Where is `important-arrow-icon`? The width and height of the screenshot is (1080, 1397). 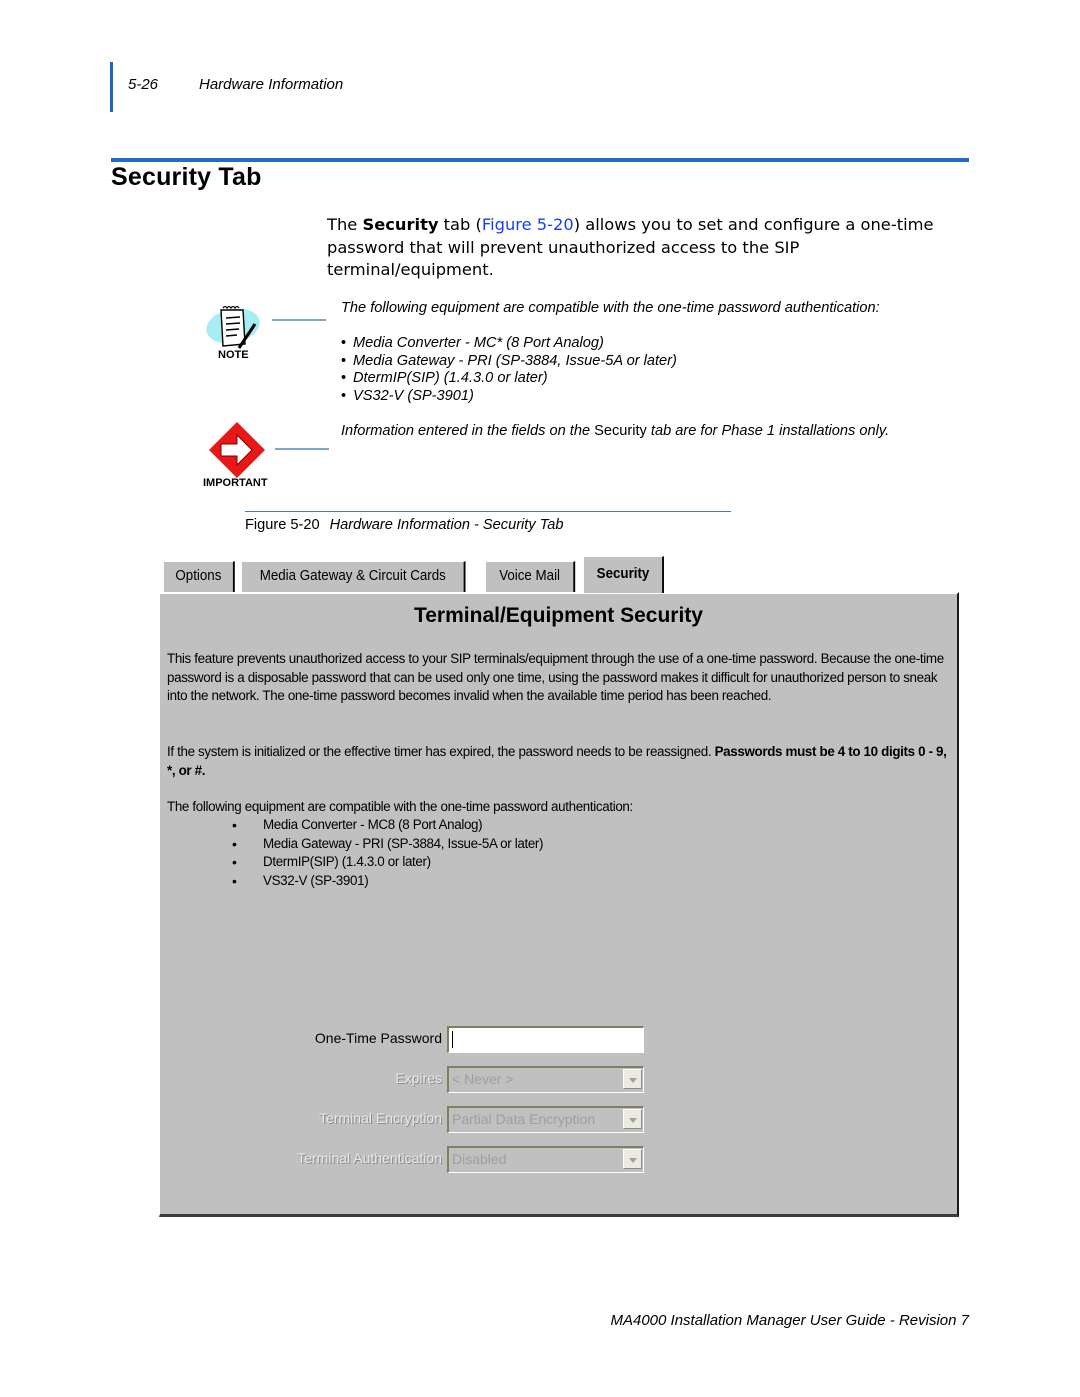
important-arrow-icon is located at coordinates (237, 450).